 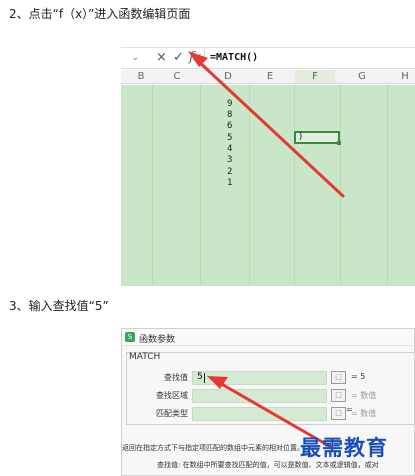 What do you see at coordinates (198, 59) in the screenshot?
I see `arrow-to-fx-head` at bounding box center [198, 59].